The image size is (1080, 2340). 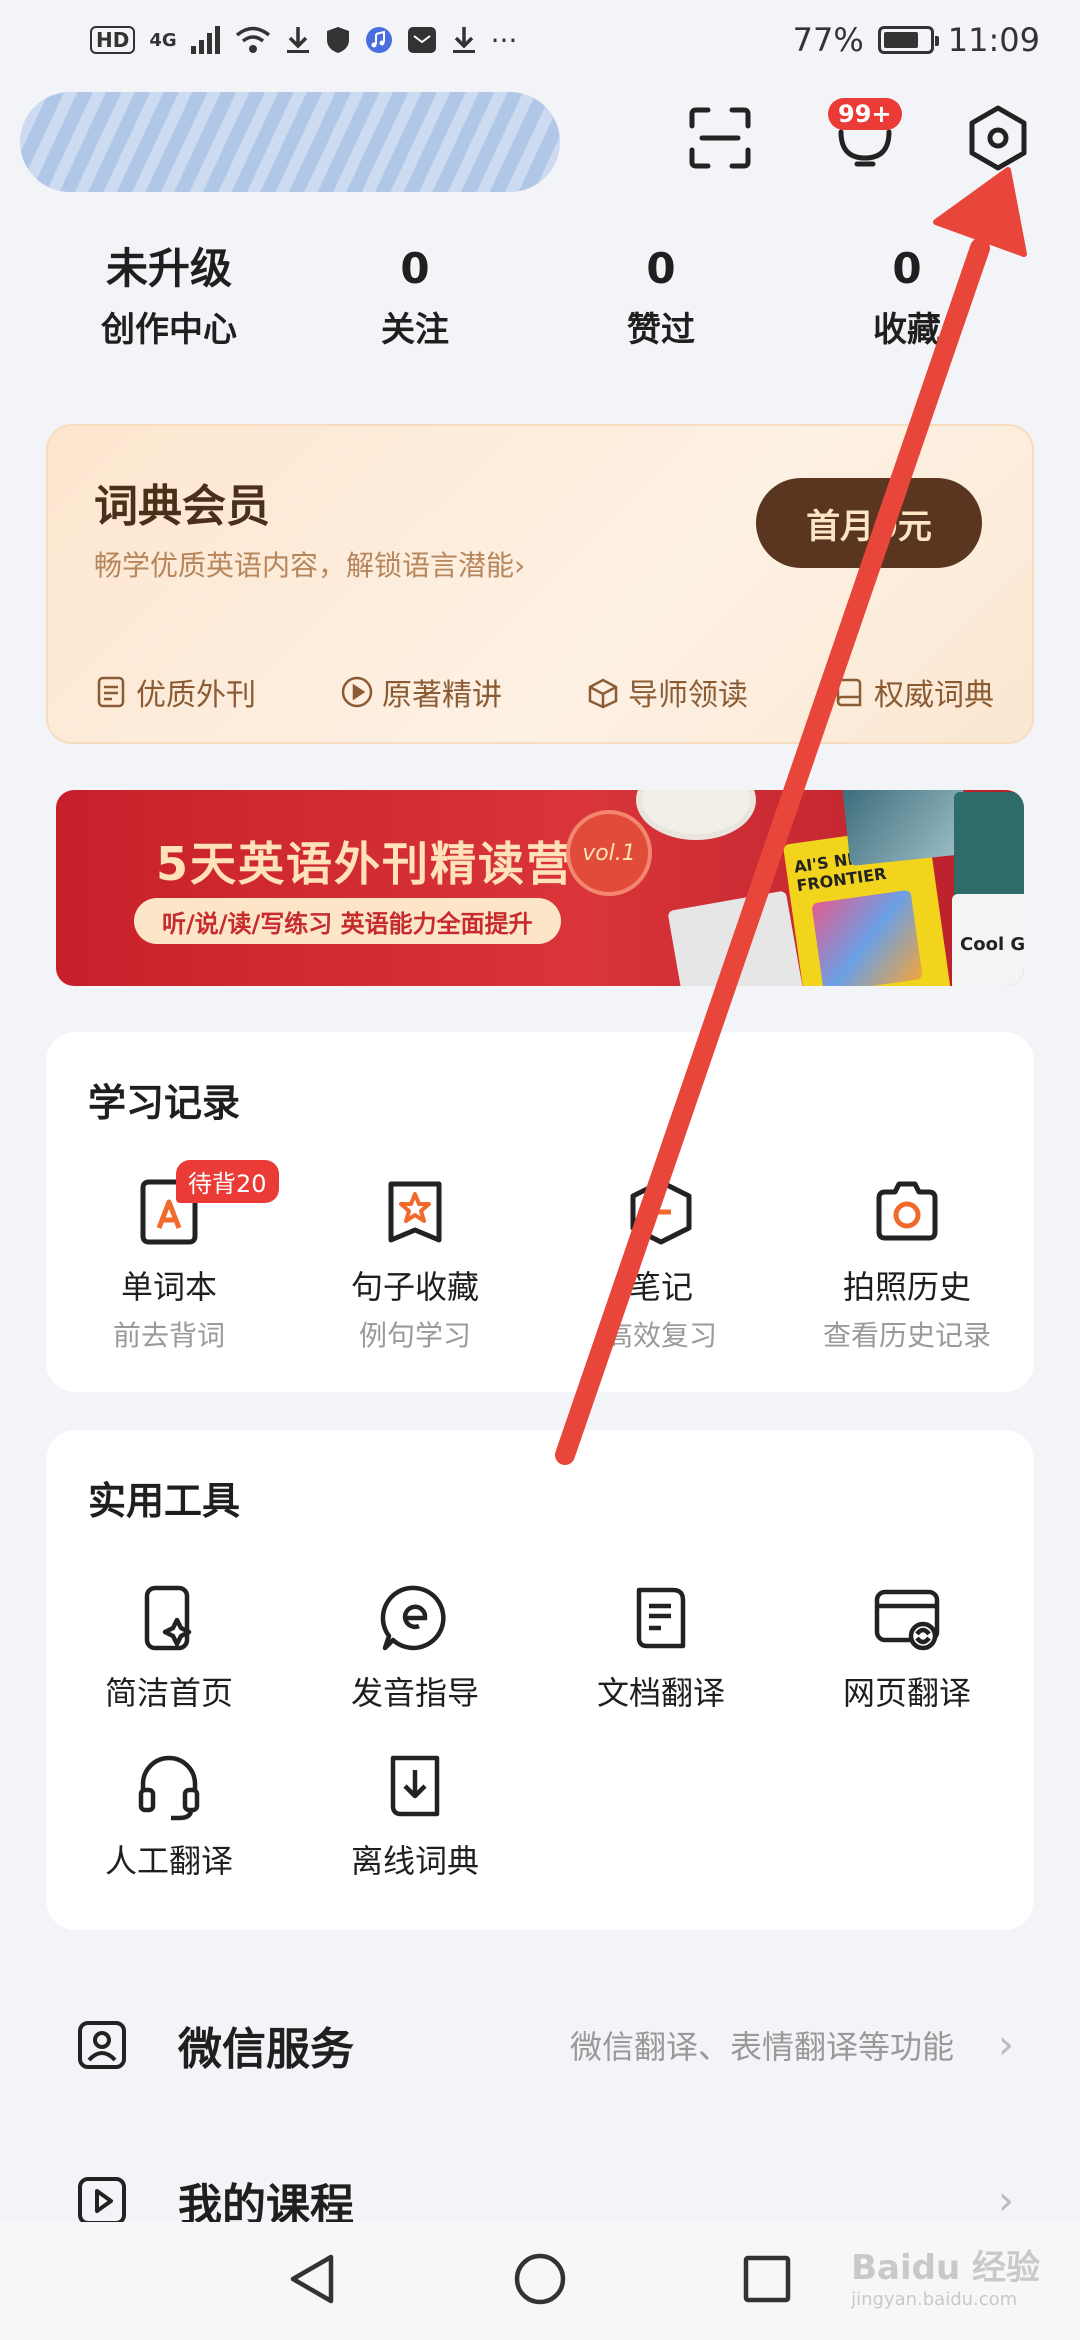 I want to click on row-wechat-service: 微信服务 微信翻译、表情翻译等功能 ›, so click(x=540, y=2045).